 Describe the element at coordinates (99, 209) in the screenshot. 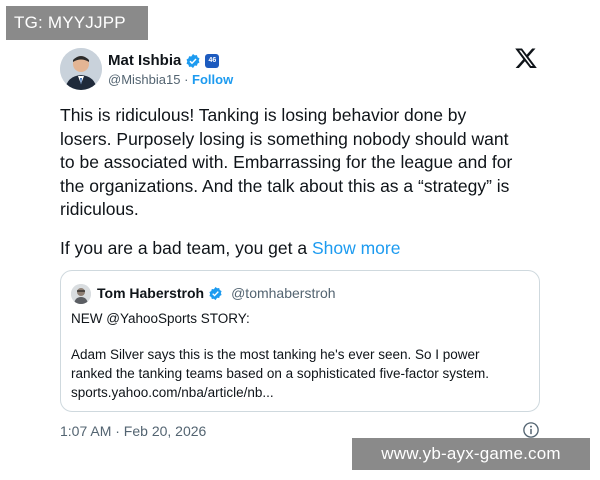

I see `tweet-line: ridiculous.` at that location.